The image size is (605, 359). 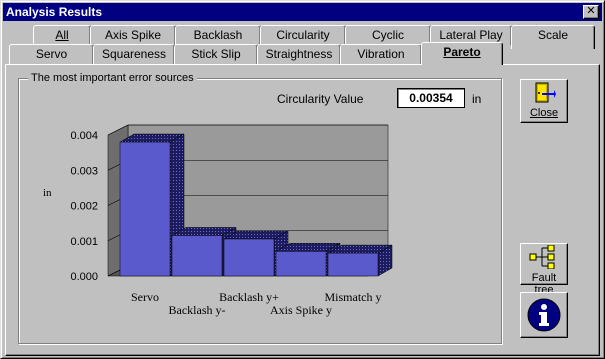 I want to click on tab-cyclic-label: Cyclic, so click(x=388, y=35).